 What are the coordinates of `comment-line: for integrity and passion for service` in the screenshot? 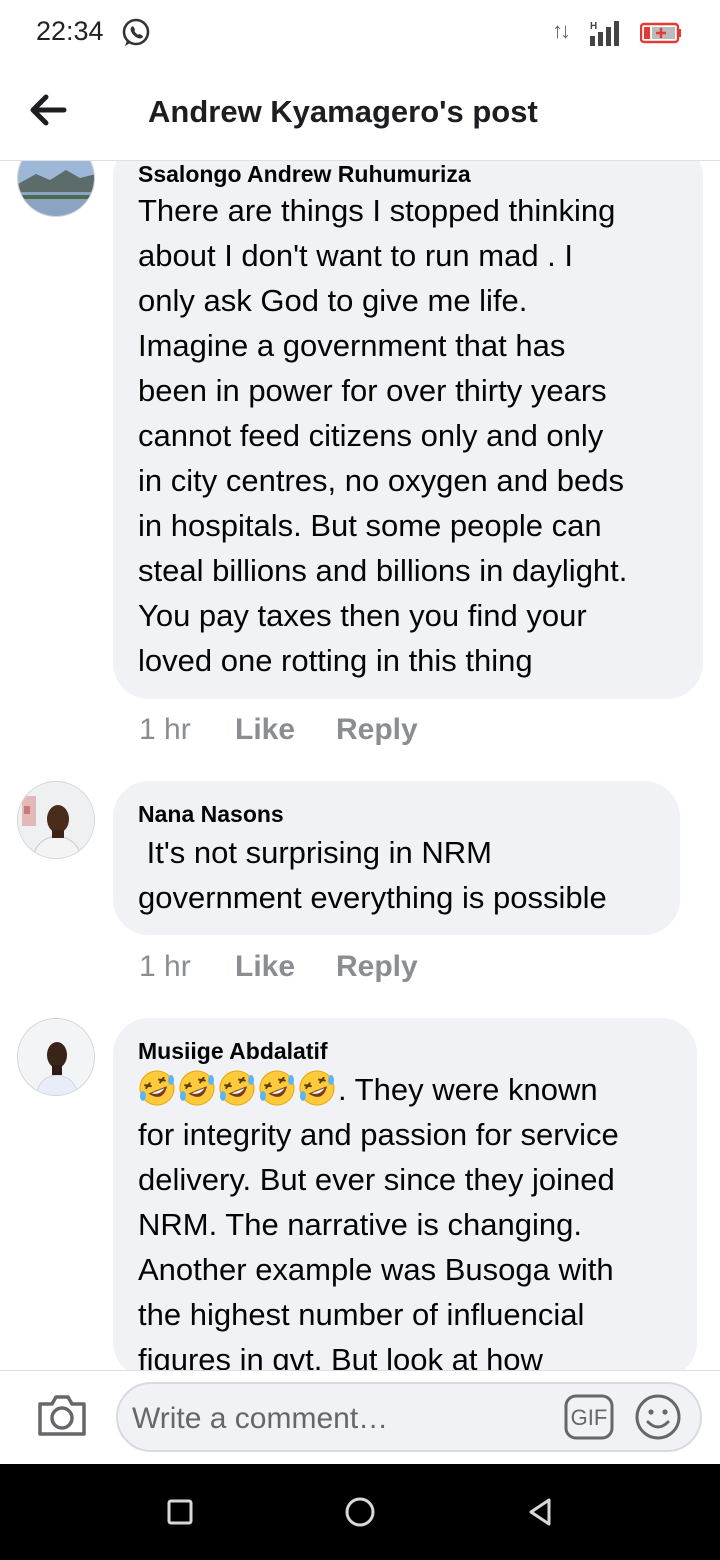 It's located at (378, 1134).